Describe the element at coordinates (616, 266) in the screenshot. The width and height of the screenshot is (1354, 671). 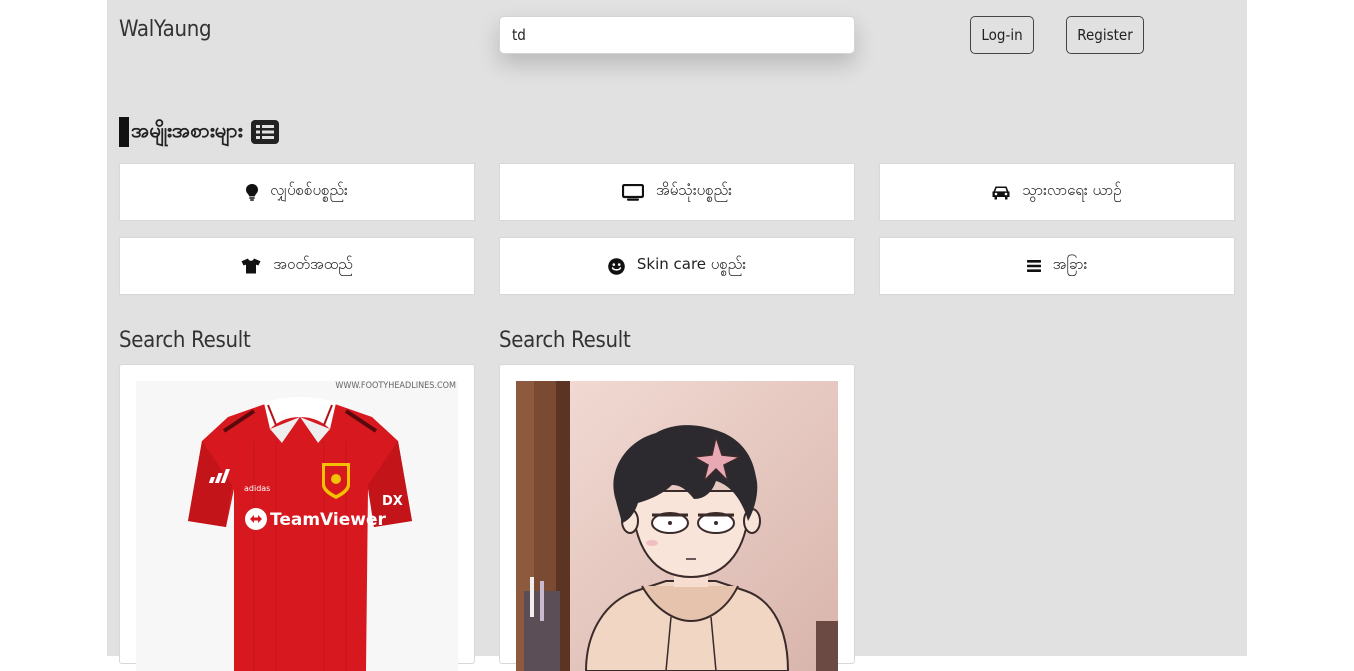
I see `smile-icon` at that location.